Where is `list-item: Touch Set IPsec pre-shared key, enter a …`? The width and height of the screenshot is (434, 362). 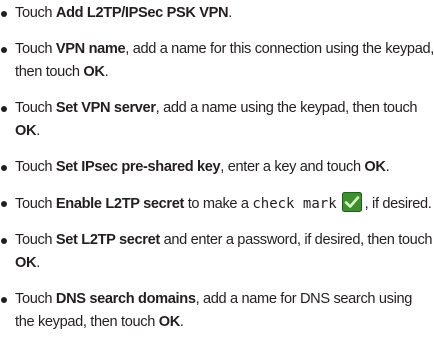 list-item: Touch Set IPsec pre-shared key, enter a … is located at coordinates (217, 167).